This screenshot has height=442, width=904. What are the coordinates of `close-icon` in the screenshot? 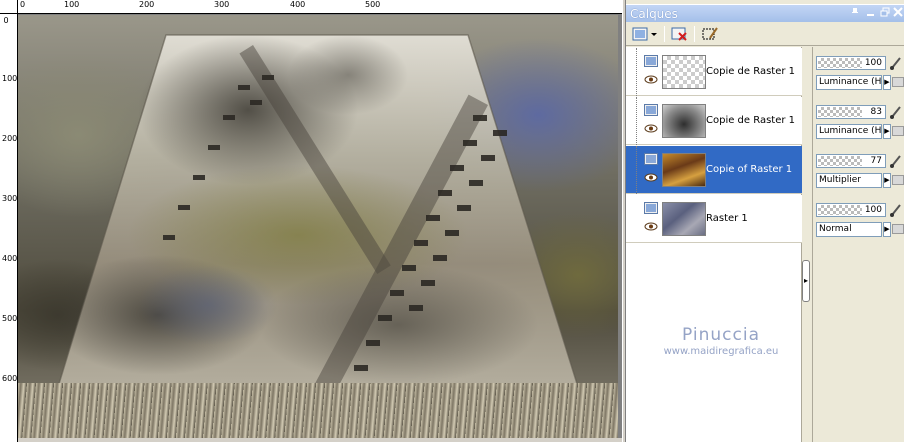 It's located at (897, 13).